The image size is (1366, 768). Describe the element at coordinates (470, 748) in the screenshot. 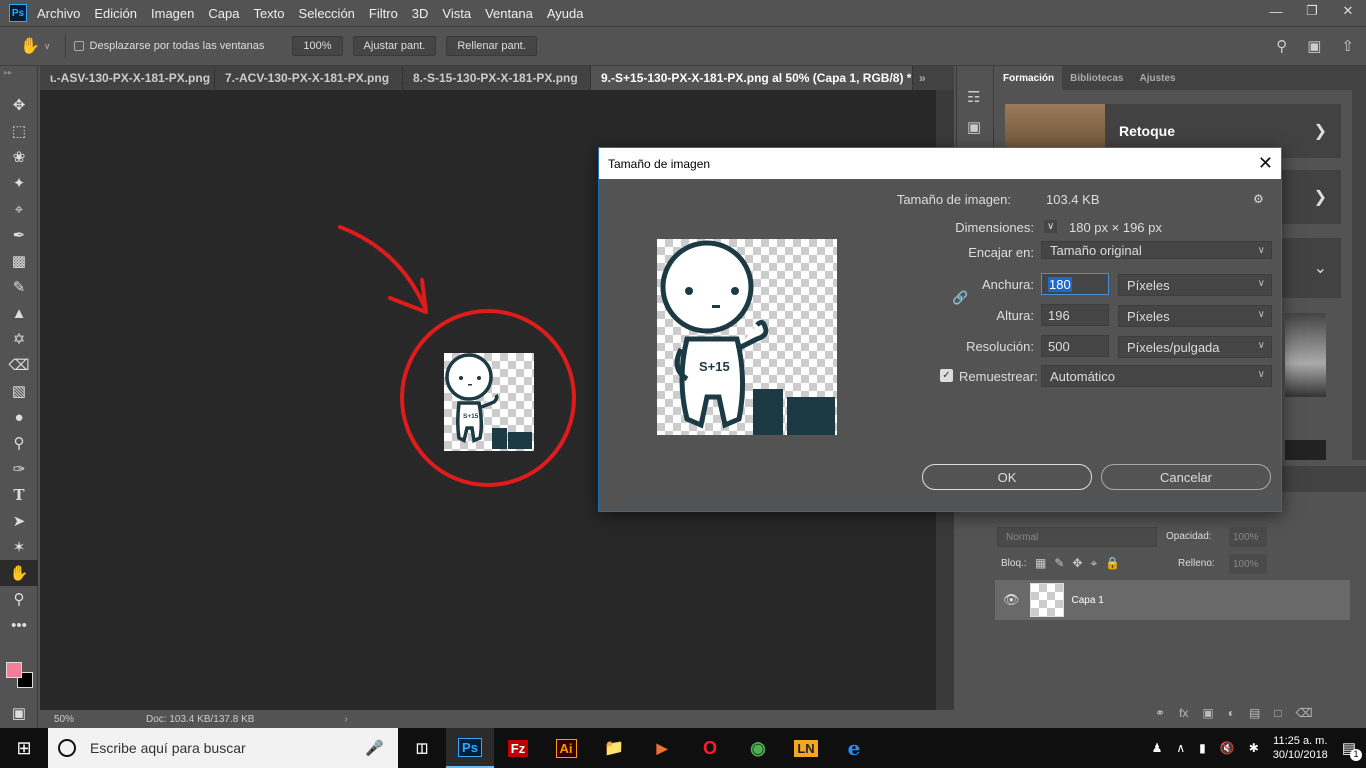

I see `photoshop-taskbar-icon: Ps` at that location.